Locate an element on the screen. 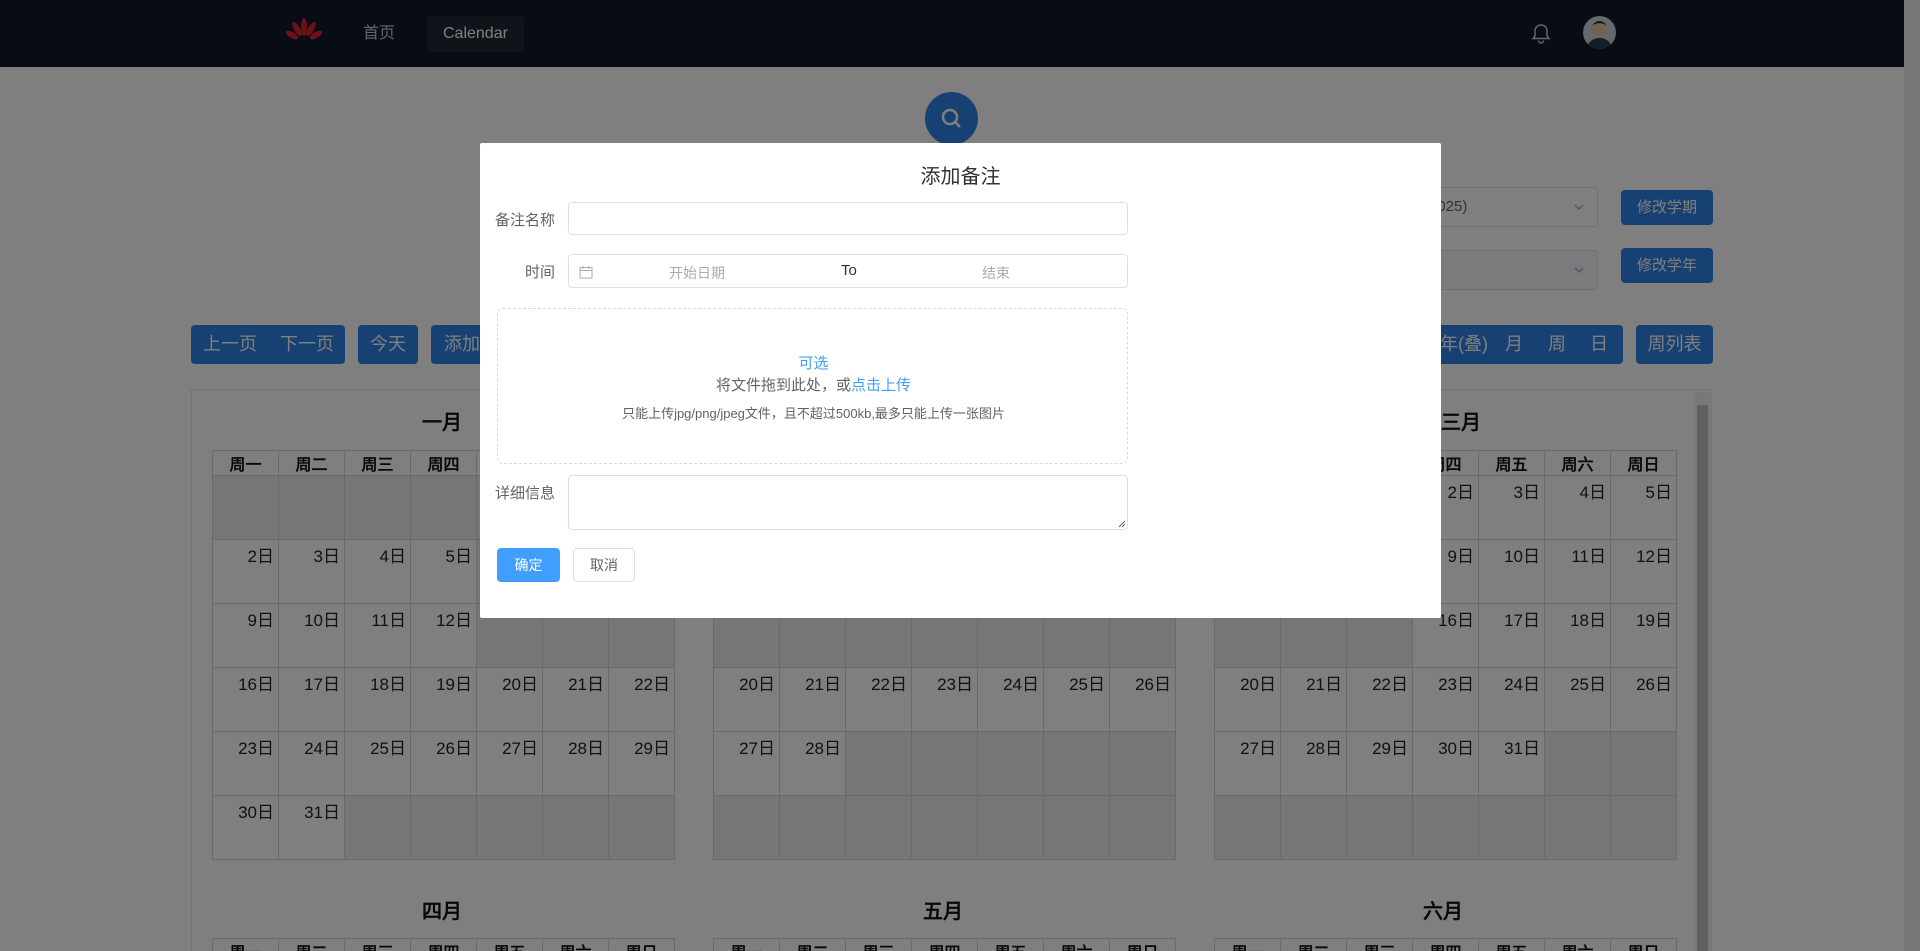  confirm-button: 确定 is located at coordinates (528, 565).